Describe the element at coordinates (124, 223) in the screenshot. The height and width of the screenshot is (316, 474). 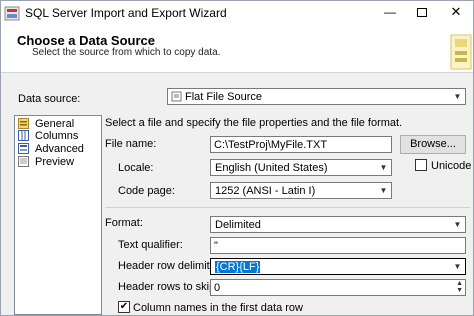
I see `format-label: Format:` at that location.